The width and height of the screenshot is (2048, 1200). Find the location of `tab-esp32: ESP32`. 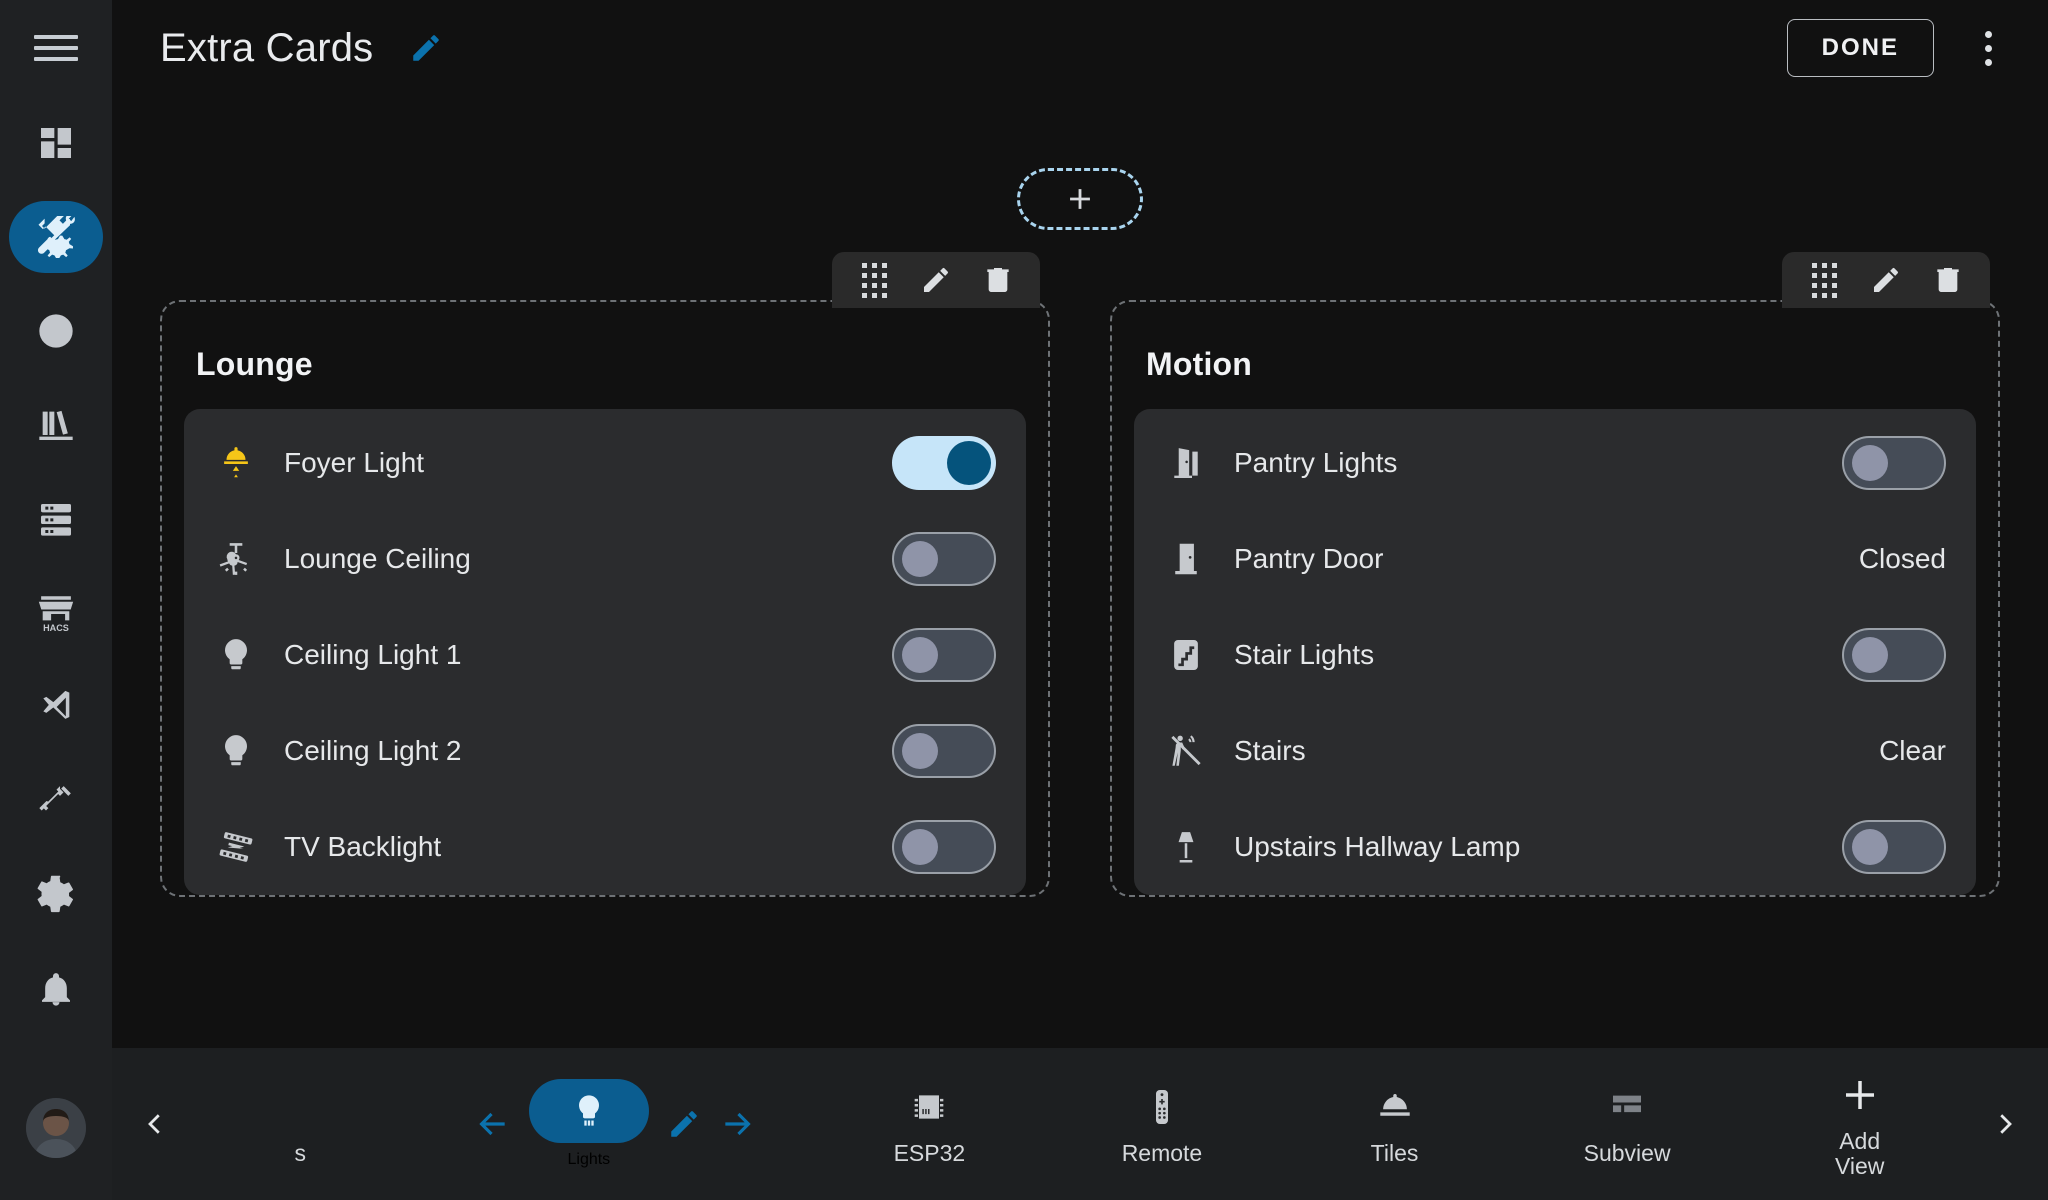

tab-esp32: ESP32 is located at coordinates (929, 1123).